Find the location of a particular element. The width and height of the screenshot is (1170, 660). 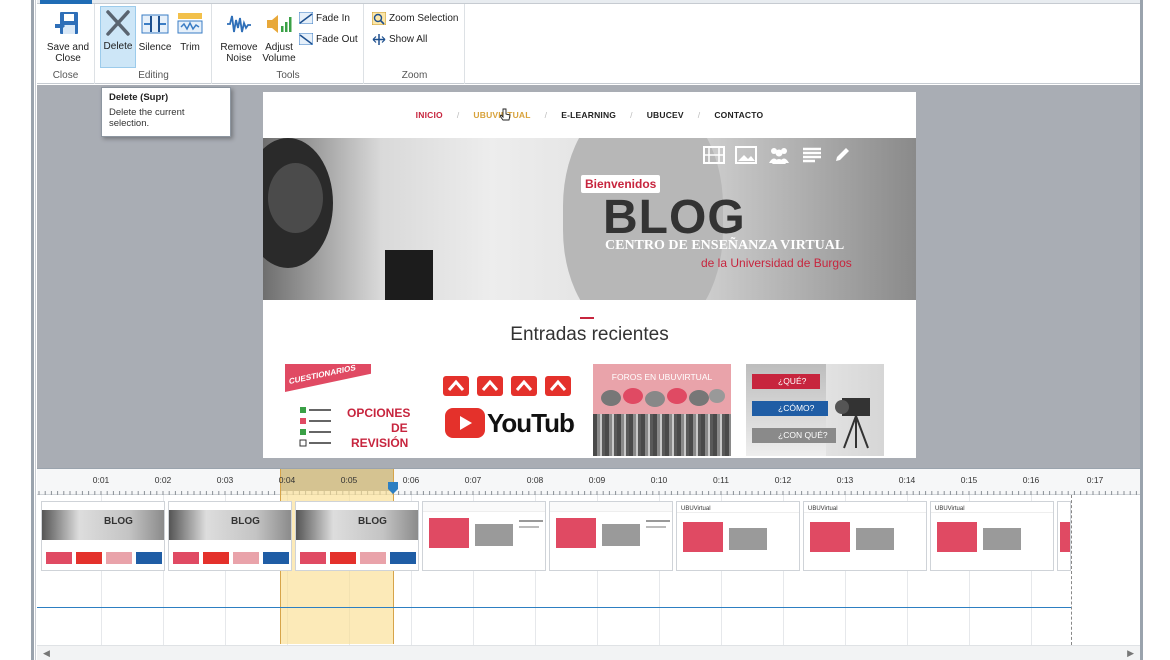

close-group-label: Close is located at coordinates (65, 75).